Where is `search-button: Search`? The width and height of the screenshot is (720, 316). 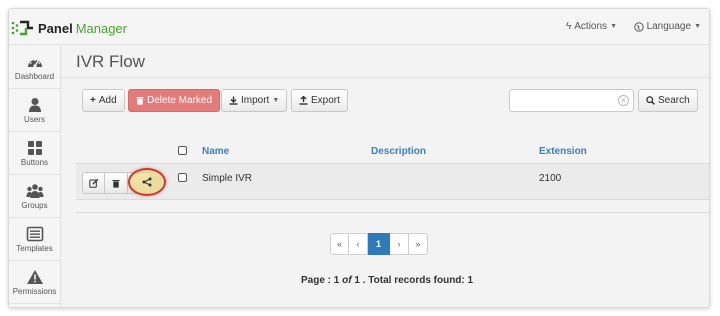 search-button: Search is located at coordinates (668, 100).